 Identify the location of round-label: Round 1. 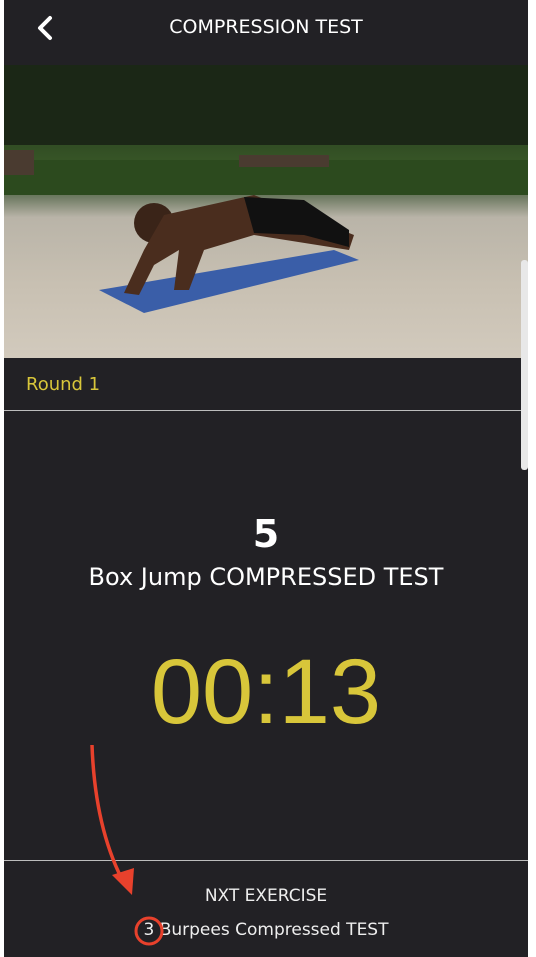
(63, 384).